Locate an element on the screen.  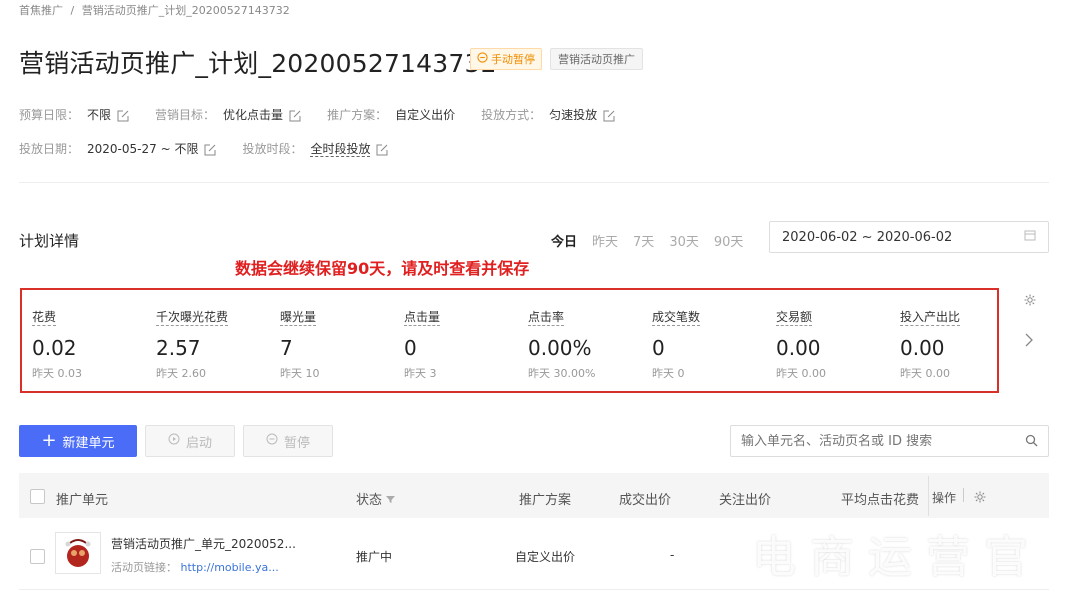
meta-row-2: 投放日期： 2020-05-27 ~ 不限 投放时段： 全时段投放 is located at coordinates (203, 148).